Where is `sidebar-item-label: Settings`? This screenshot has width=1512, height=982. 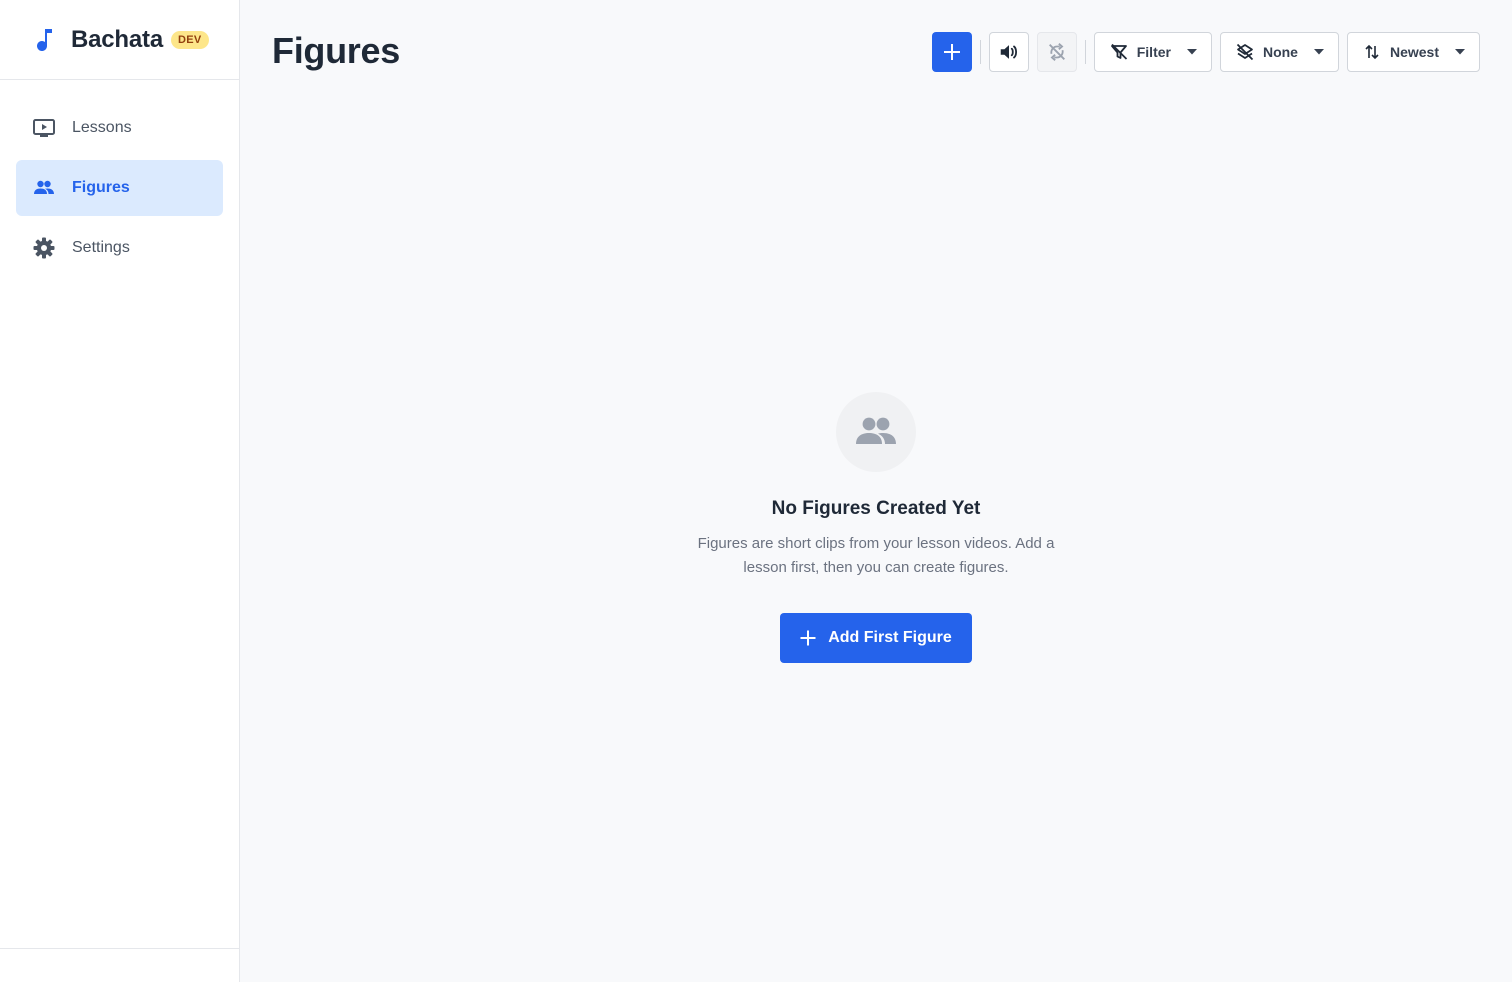
sidebar-item-label: Settings is located at coordinates (101, 247).